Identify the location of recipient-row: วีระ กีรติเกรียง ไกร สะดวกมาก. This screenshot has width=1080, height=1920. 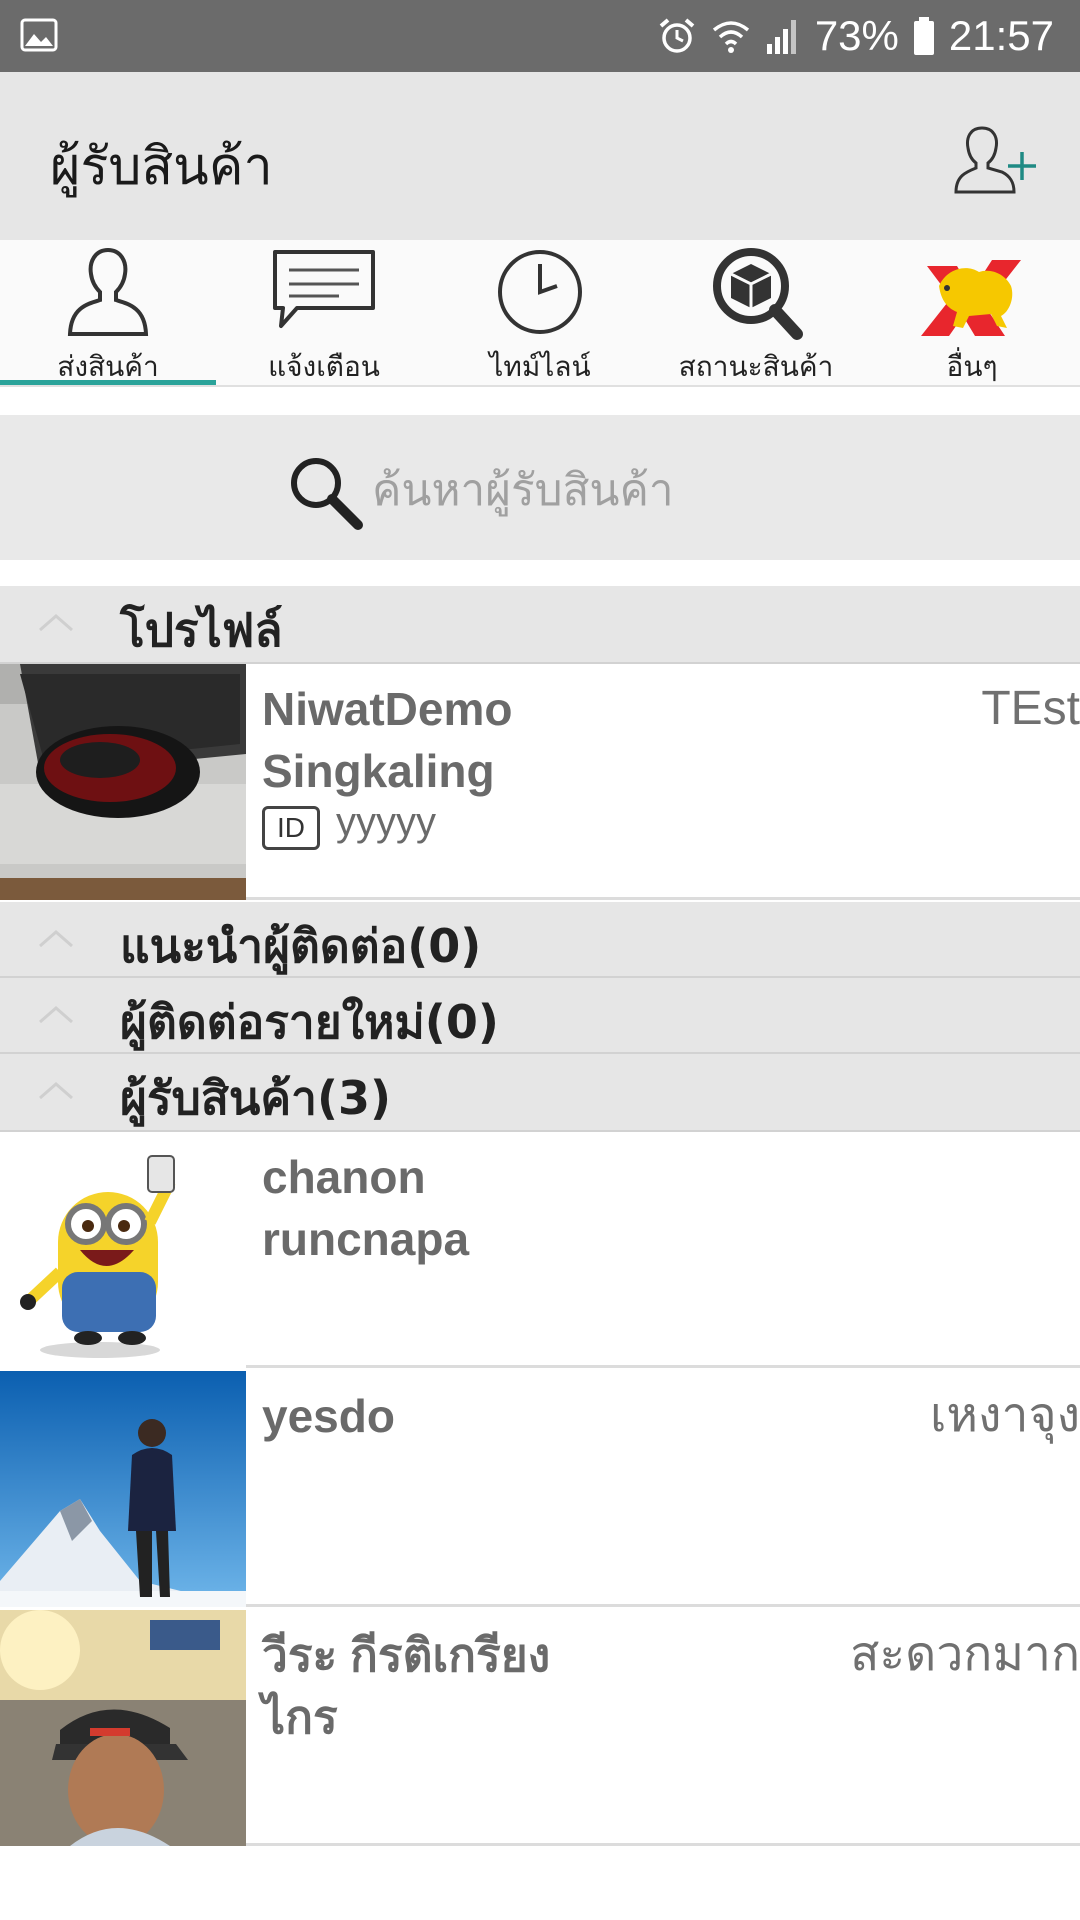
(540, 1728).